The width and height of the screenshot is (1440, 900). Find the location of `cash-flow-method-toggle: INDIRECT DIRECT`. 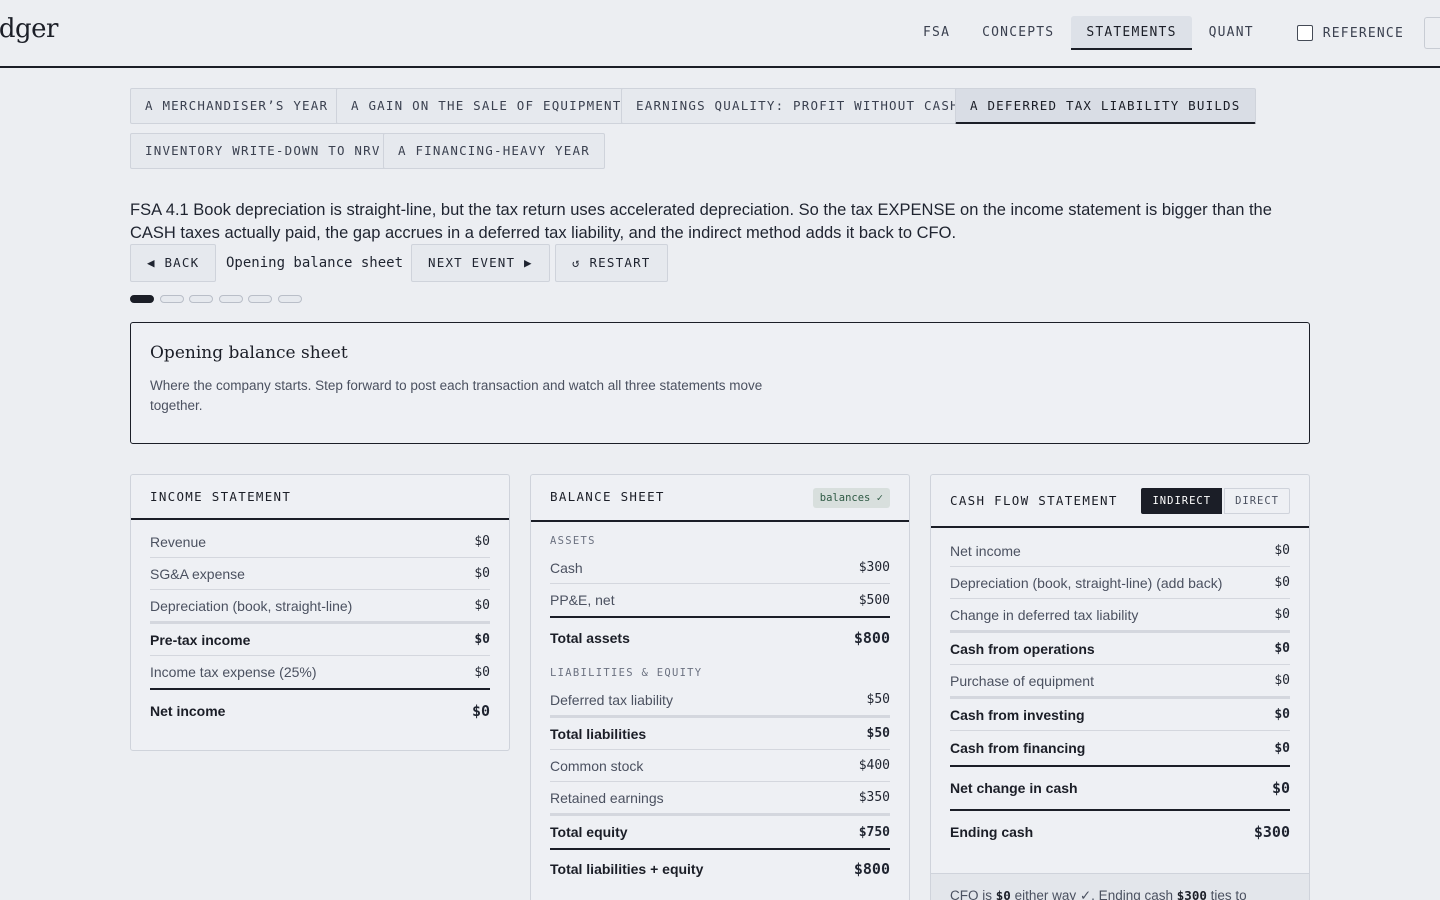

cash-flow-method-toggle: INDIRECT DIRECT is located at coordinates (1215, 501).